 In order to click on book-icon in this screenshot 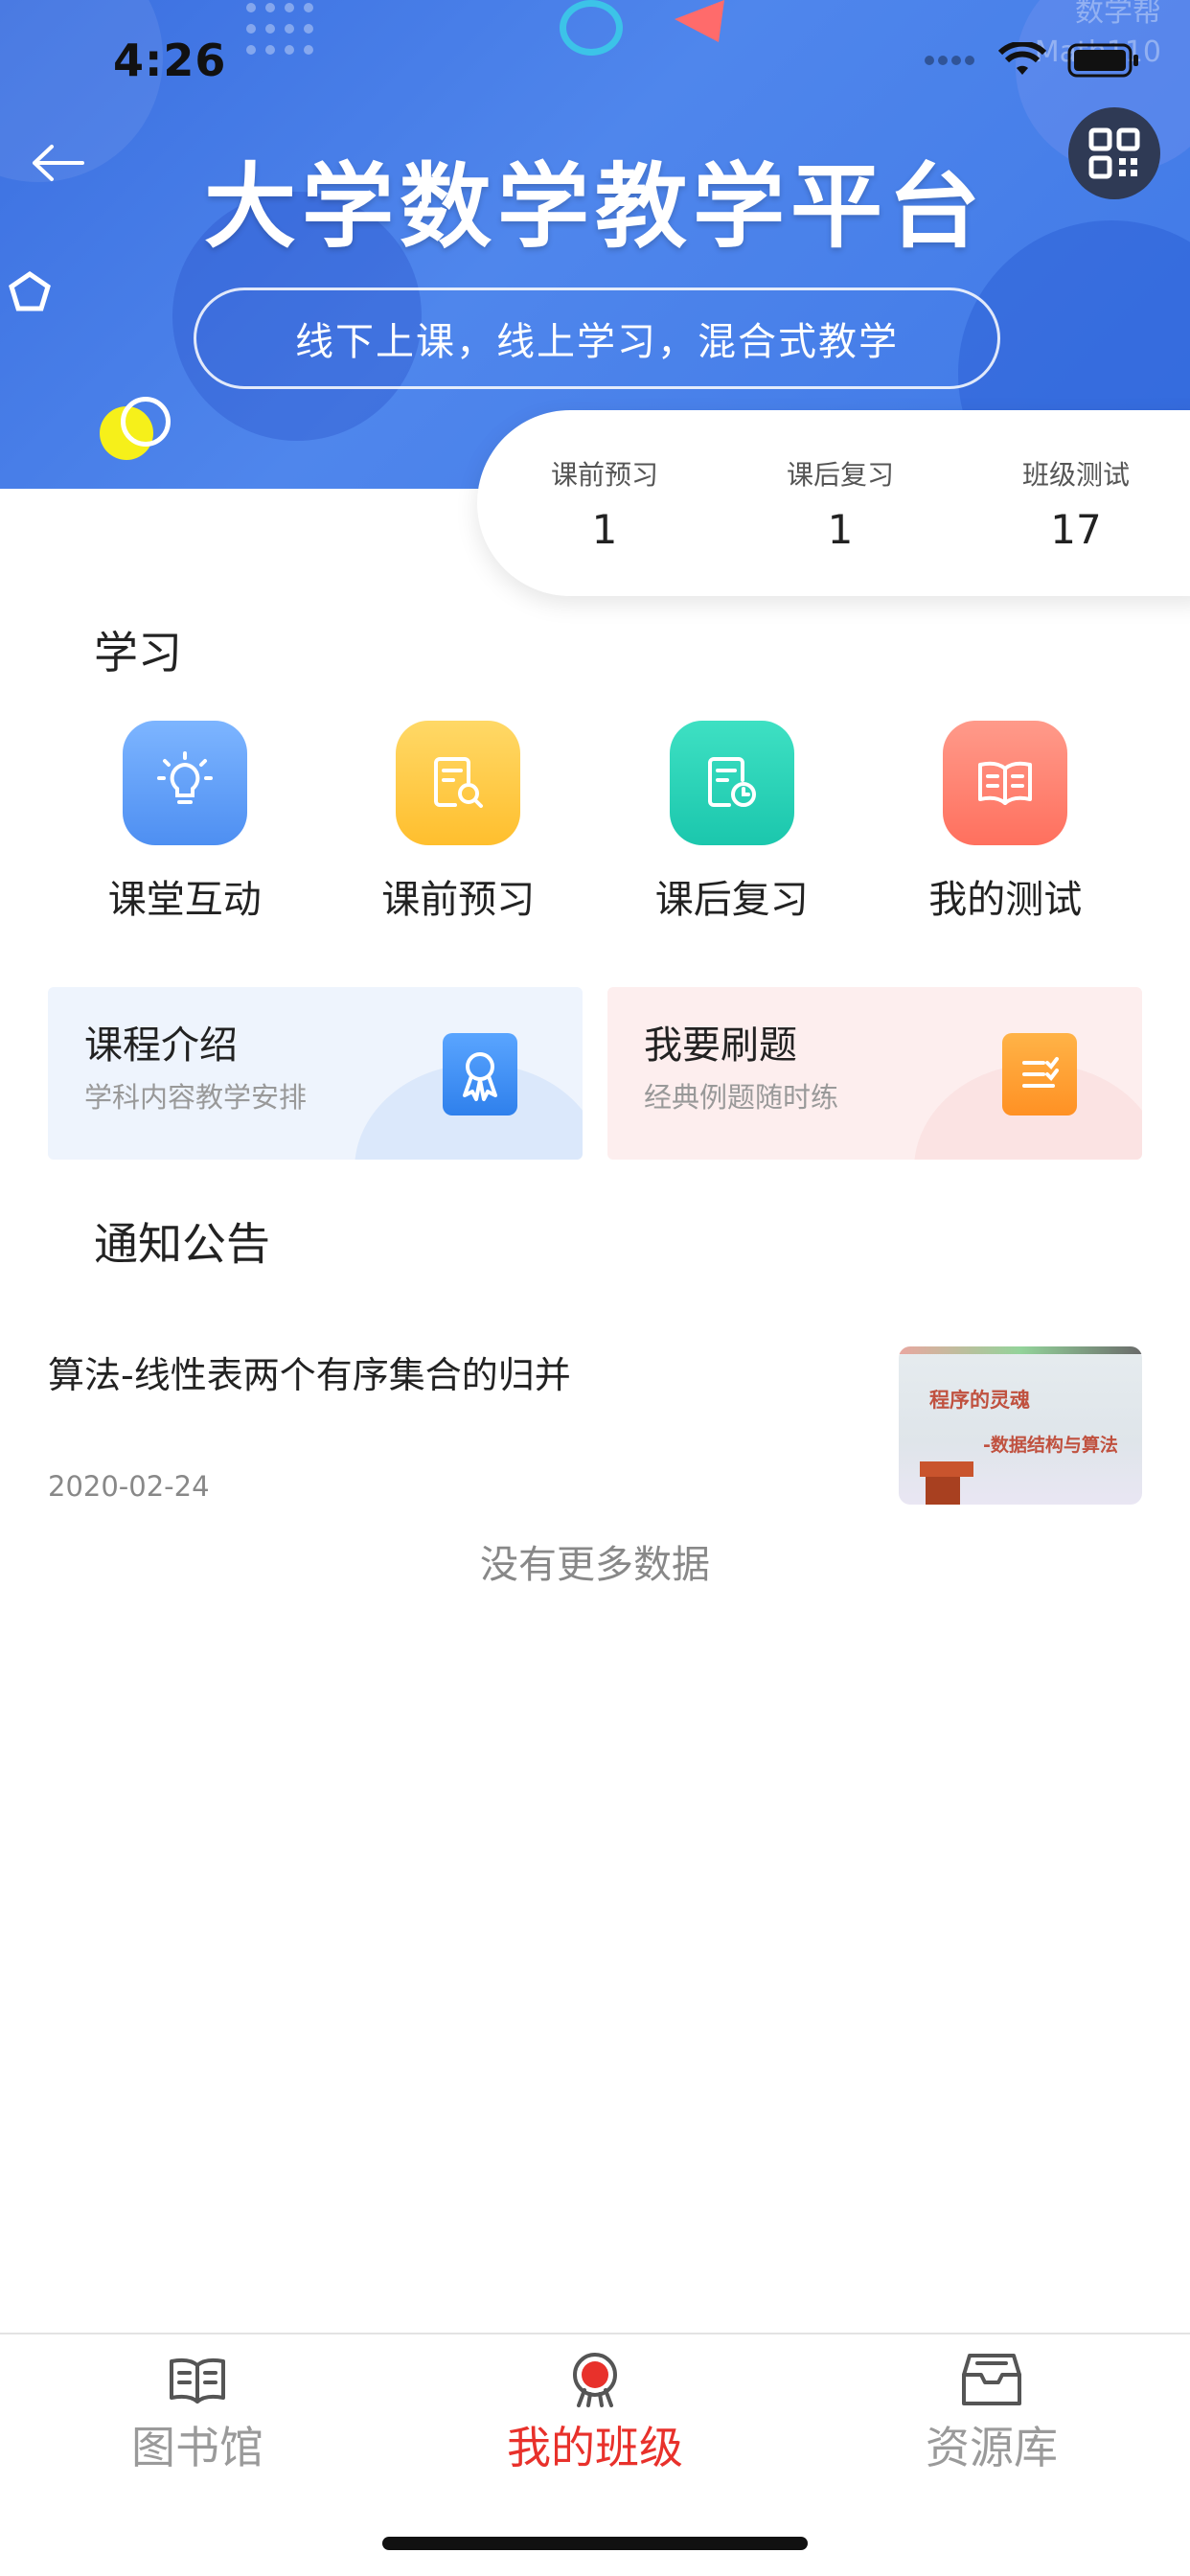, I will do `click(198, 2381)`.